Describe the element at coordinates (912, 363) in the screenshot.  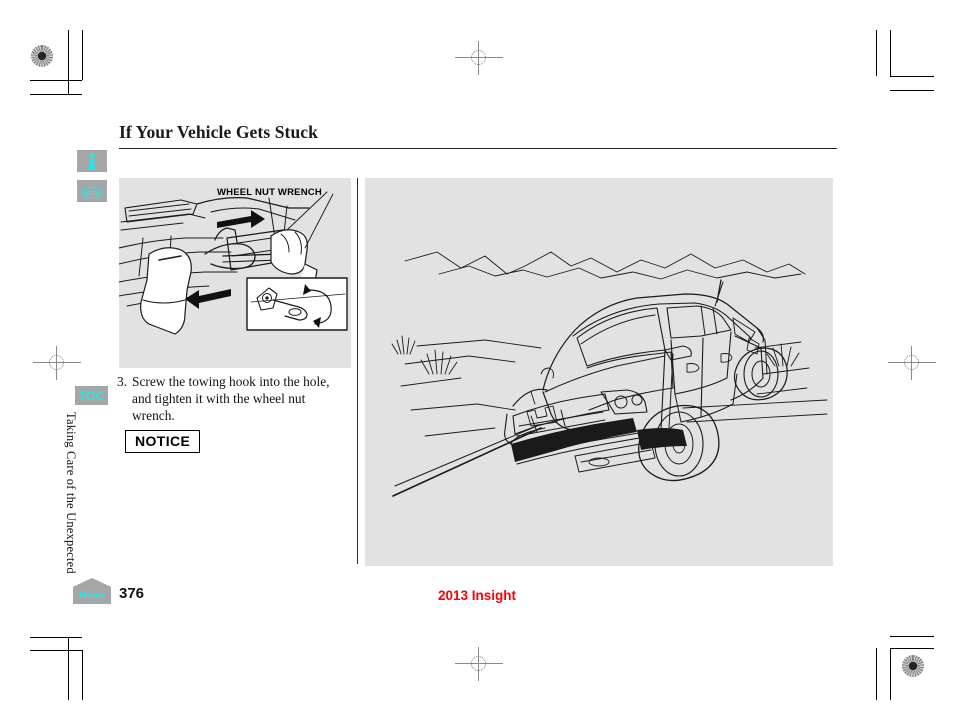
I see `registration-crosshair-right` at that location.